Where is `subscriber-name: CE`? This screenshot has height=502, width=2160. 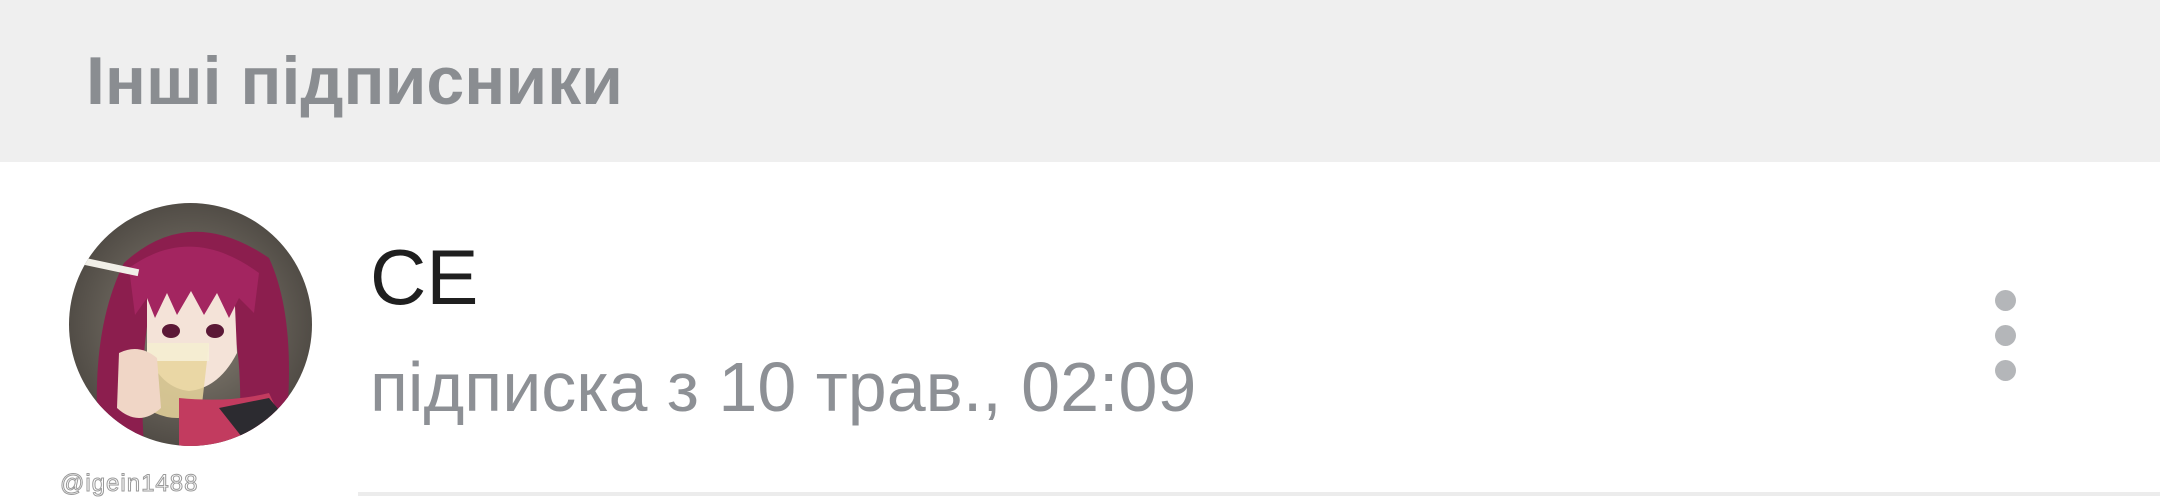
subscriber-name: CE is located at coordinates (424, 277).